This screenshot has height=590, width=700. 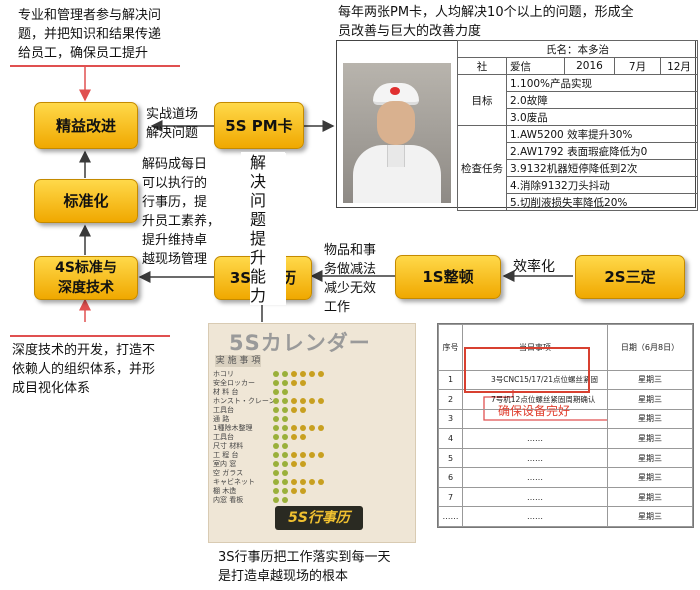 I want to click on task-row: 7…… 星期三, so click(x=565, y=497).